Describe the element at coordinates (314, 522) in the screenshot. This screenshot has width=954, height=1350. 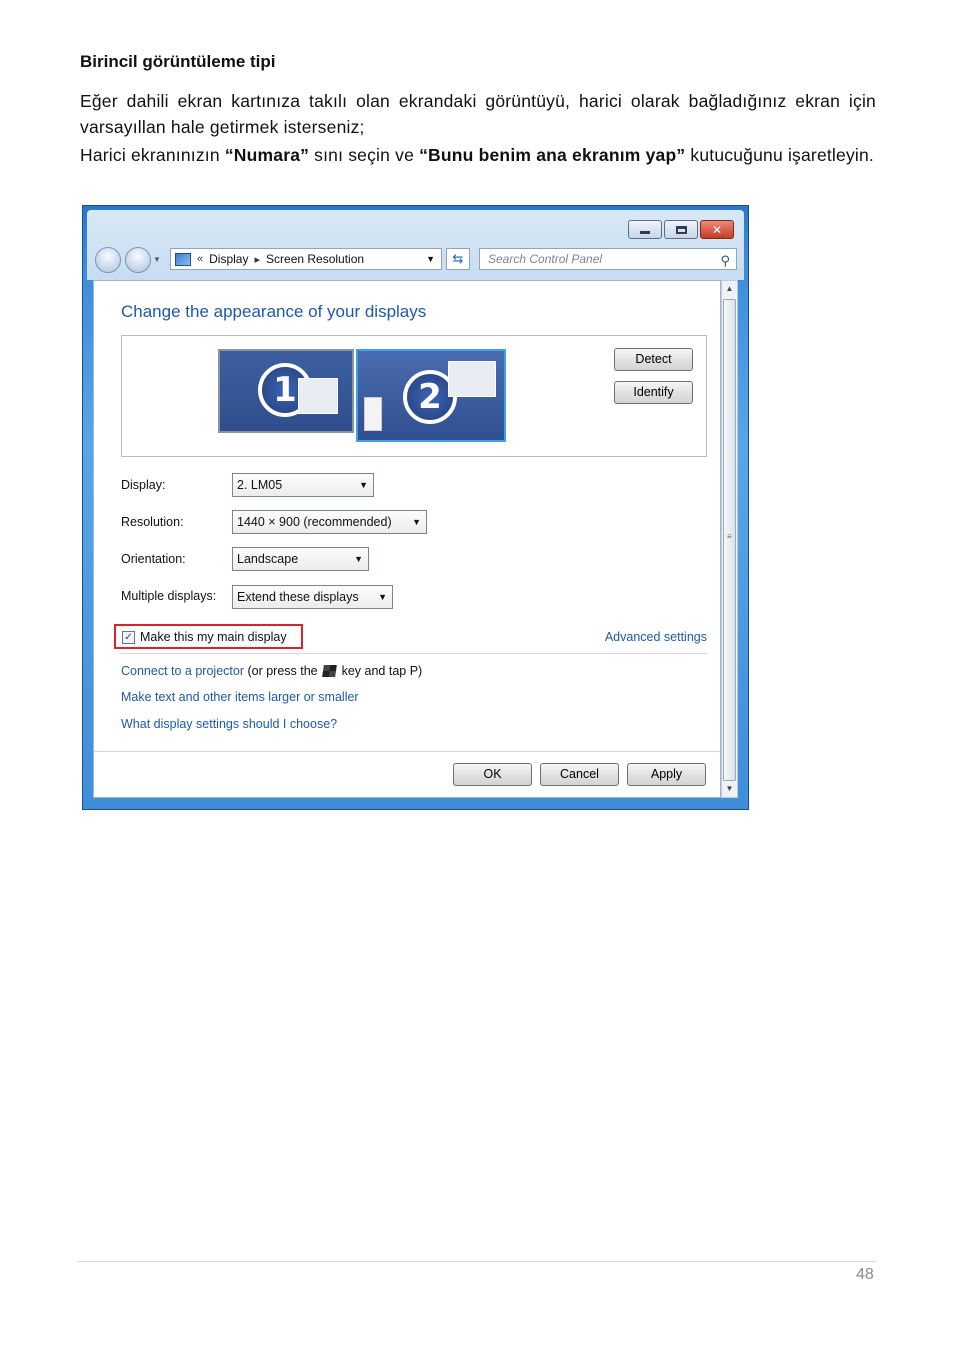
I see `resolution-select-value: 1440 × 900 (recommended)` at that location.